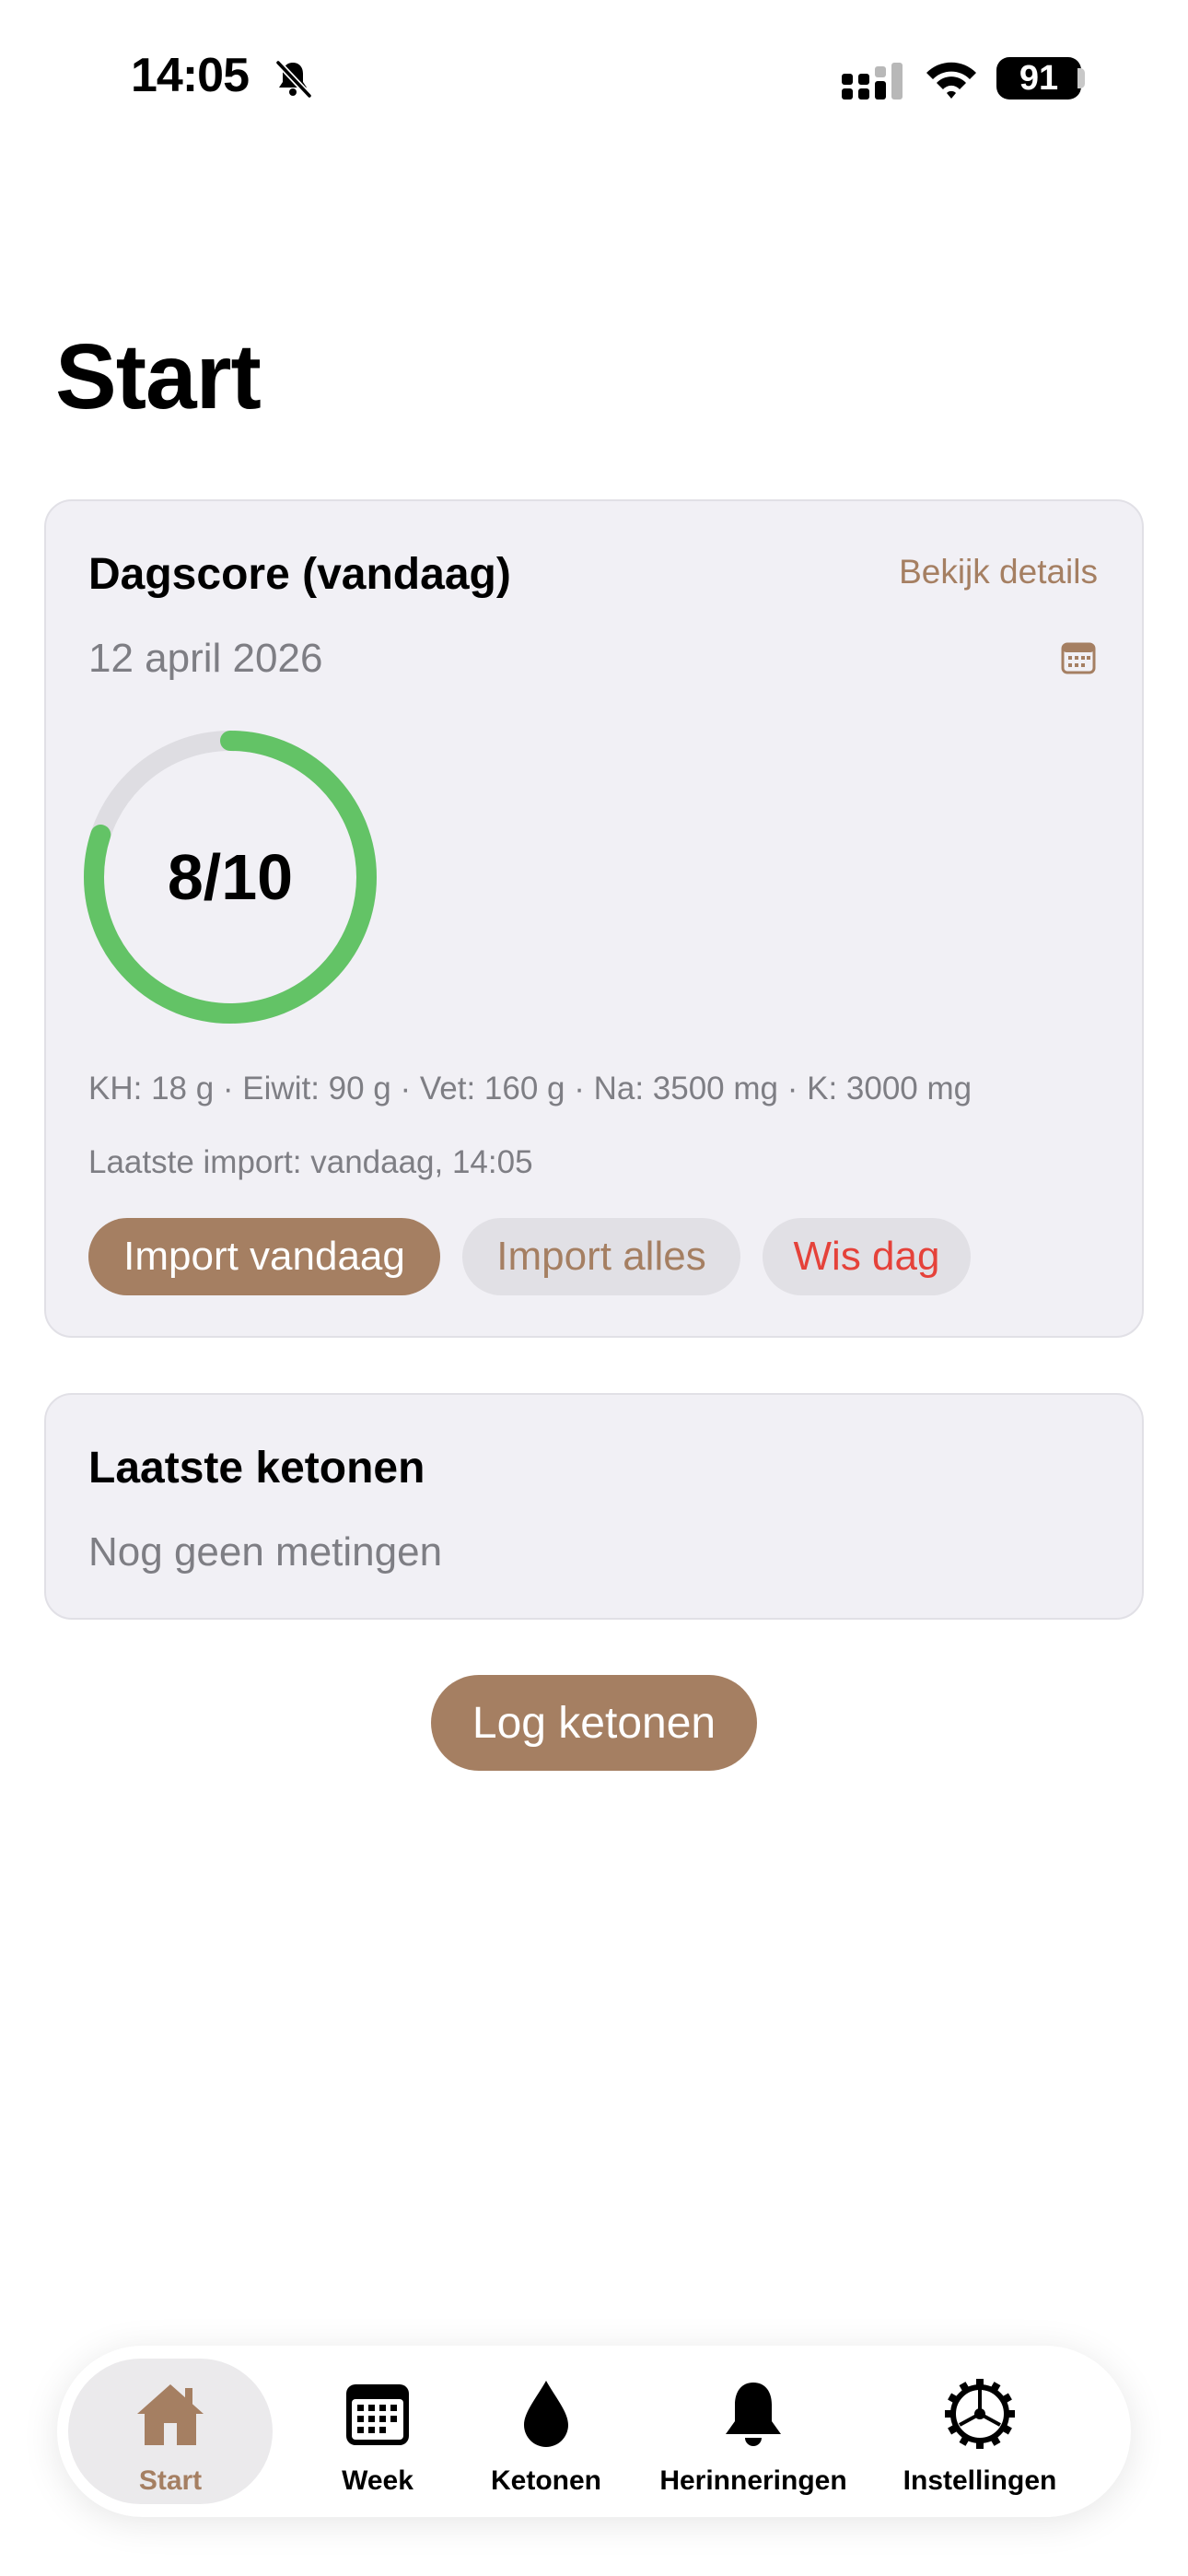 This screenshot has height=2576, width=1188. What do you see at coordinates (294, 79) in the screenshot?
I see `bell-slash-icon` at bounding box center [294, 79].